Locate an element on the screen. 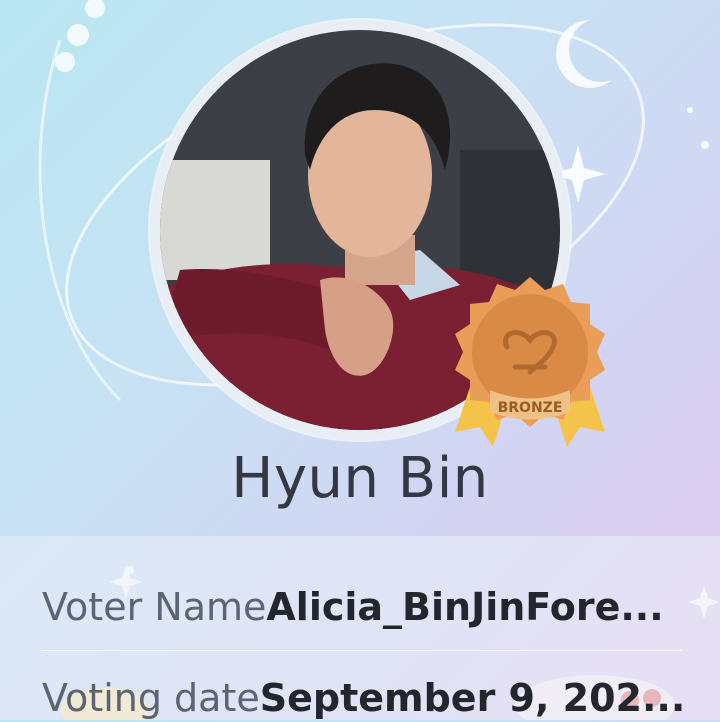  celebrity-name: Hyun Bin is located at coordinates (360, 478).